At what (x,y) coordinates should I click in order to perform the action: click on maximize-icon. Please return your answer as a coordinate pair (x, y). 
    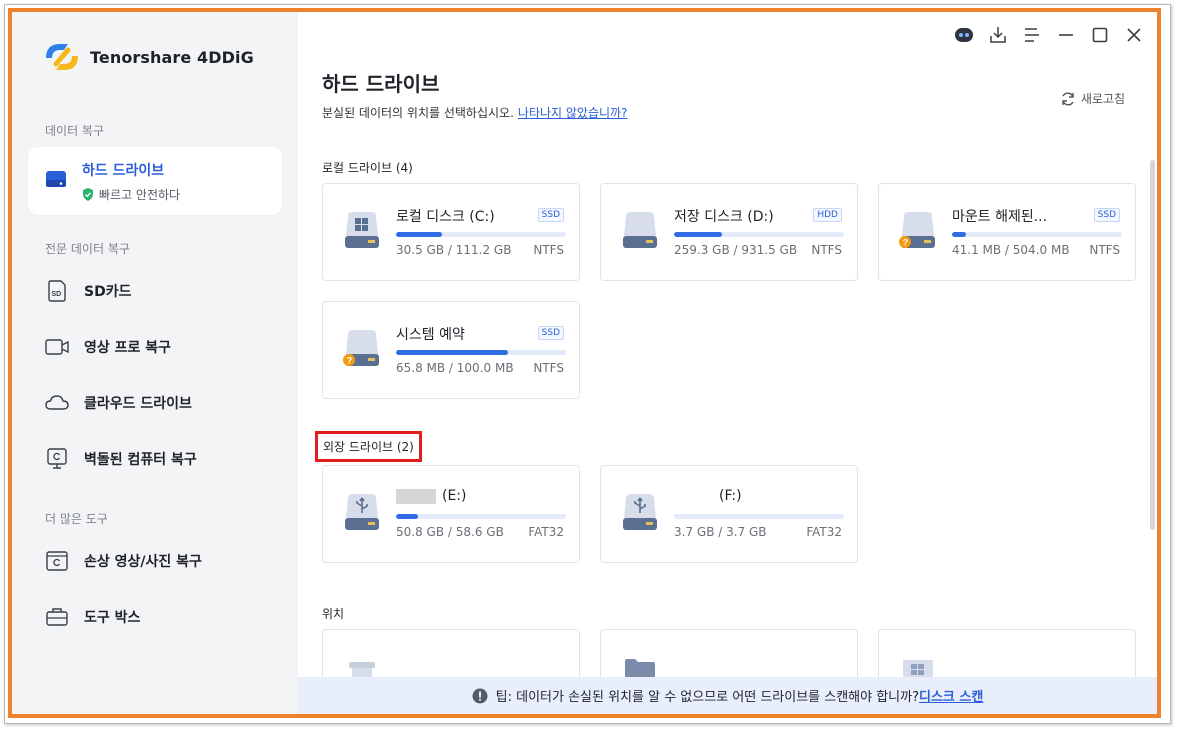
    Looking at the image, I should click on (1100, 35).